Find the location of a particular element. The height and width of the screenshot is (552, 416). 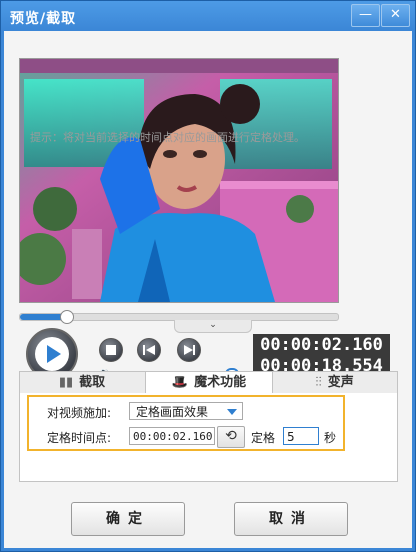

ok-button: 确定 is located at coordinates (128, 519).